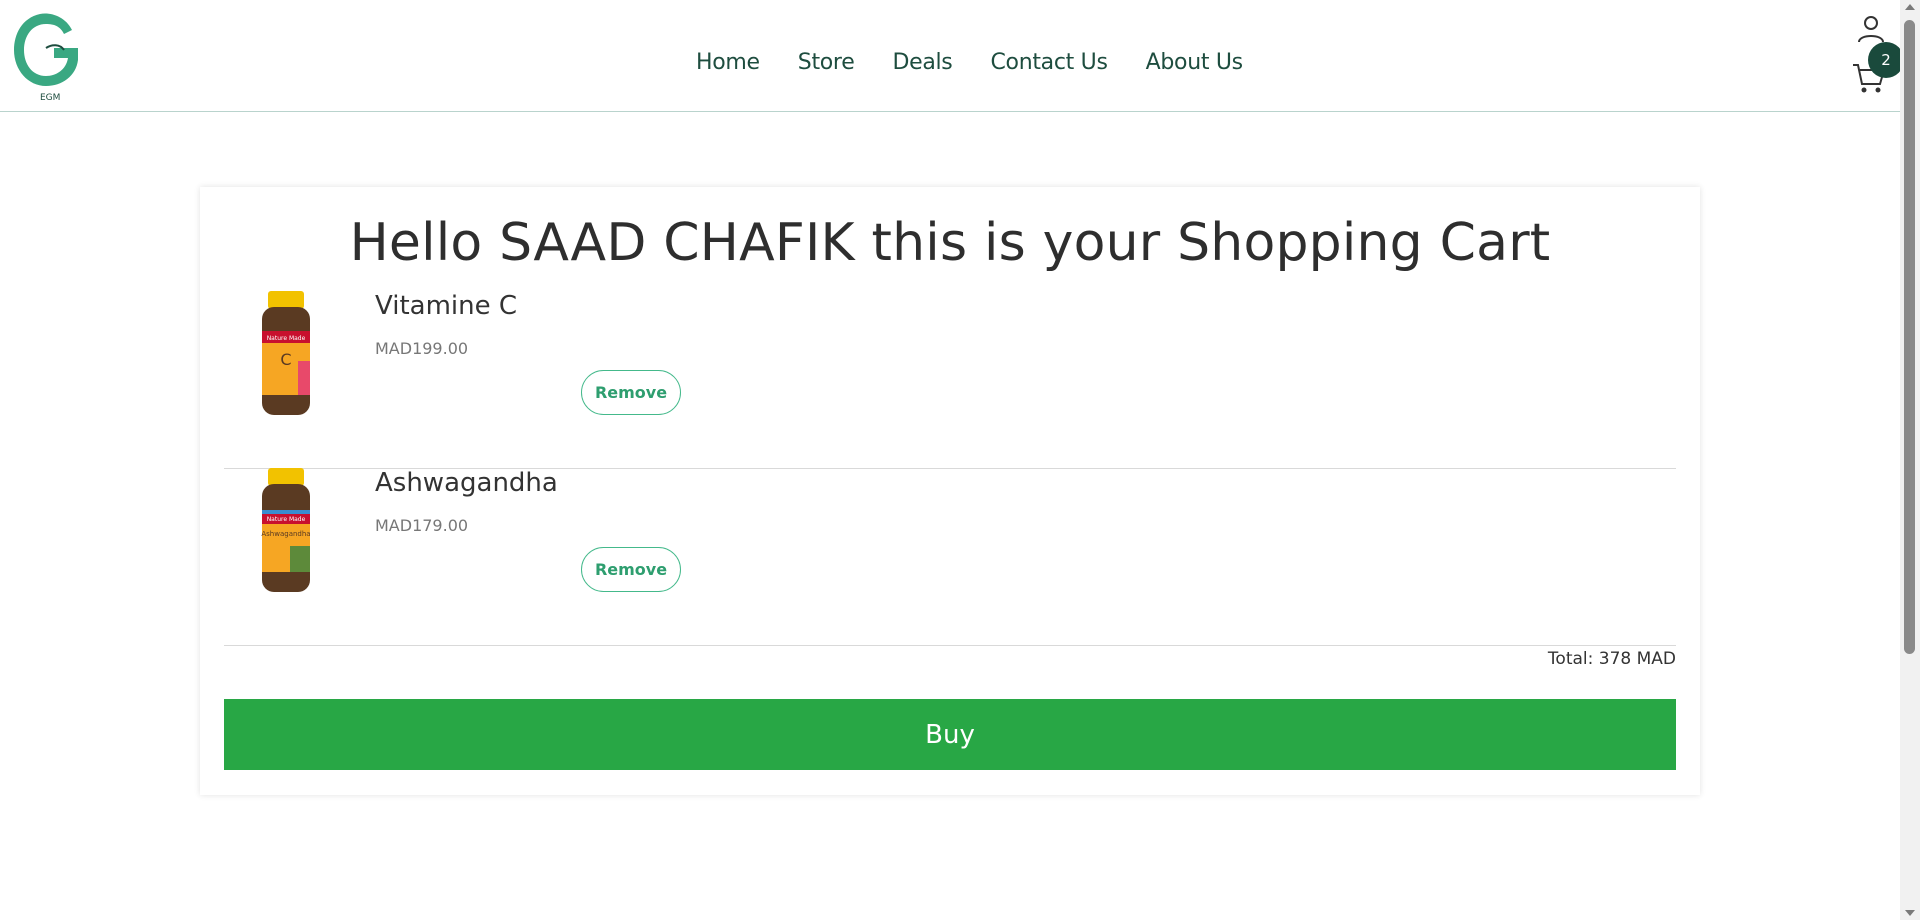  What do you see at coordinates (1910, 7) in the screenshot?
I see `scroll-up-arrow-icon` at bounding box center [1910, 7].